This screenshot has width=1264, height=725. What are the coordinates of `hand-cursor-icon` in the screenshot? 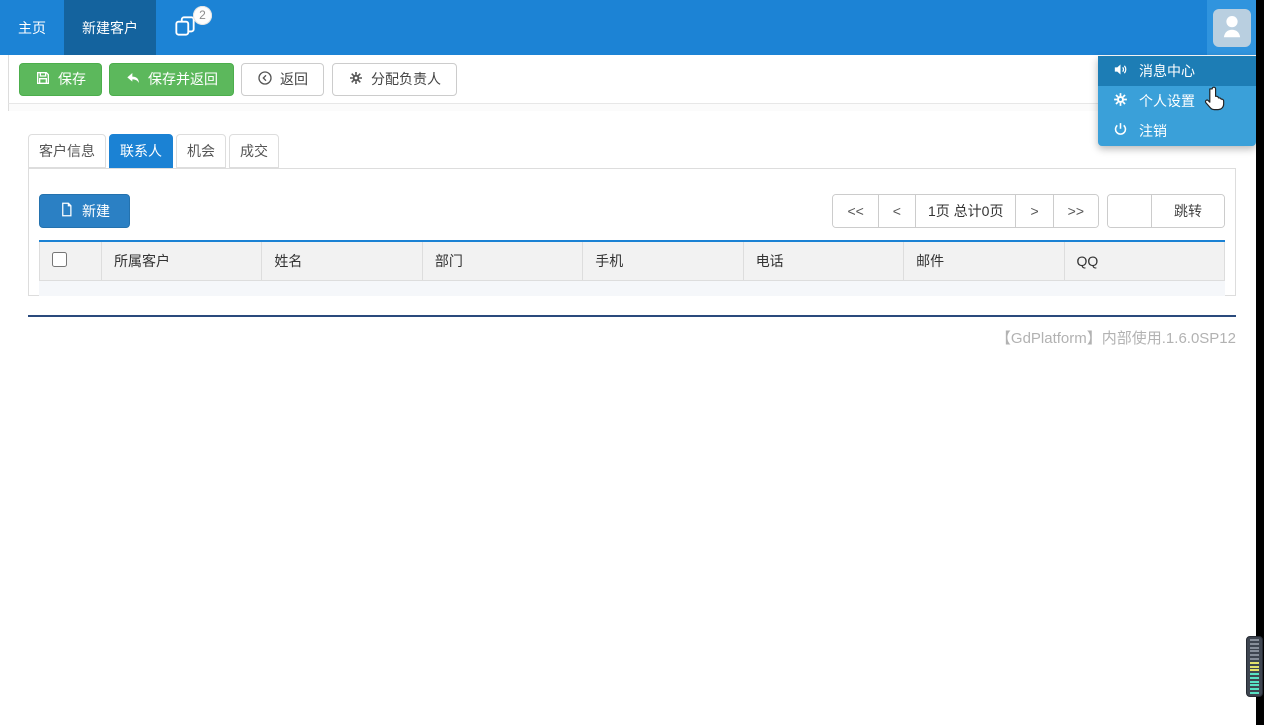 It's located at (1214, 97).